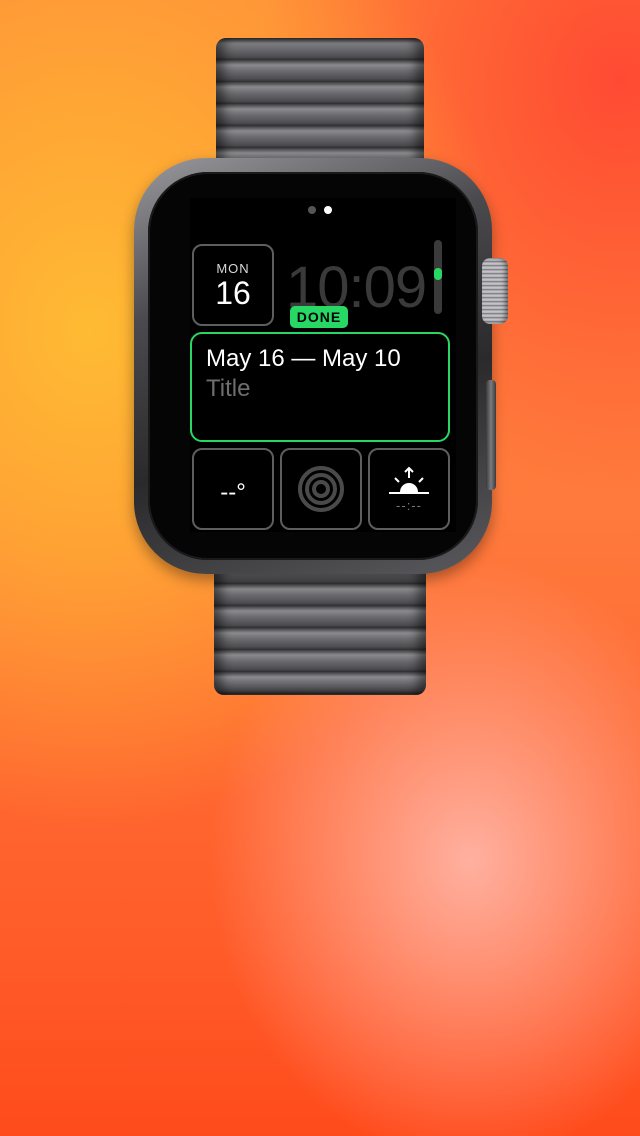 The height and width of the screenshot is (1136, 640). What do you see at coordinates (233, 492) in the screenshot?
I see `weather-value: --°` at bounding box center [233, 492].